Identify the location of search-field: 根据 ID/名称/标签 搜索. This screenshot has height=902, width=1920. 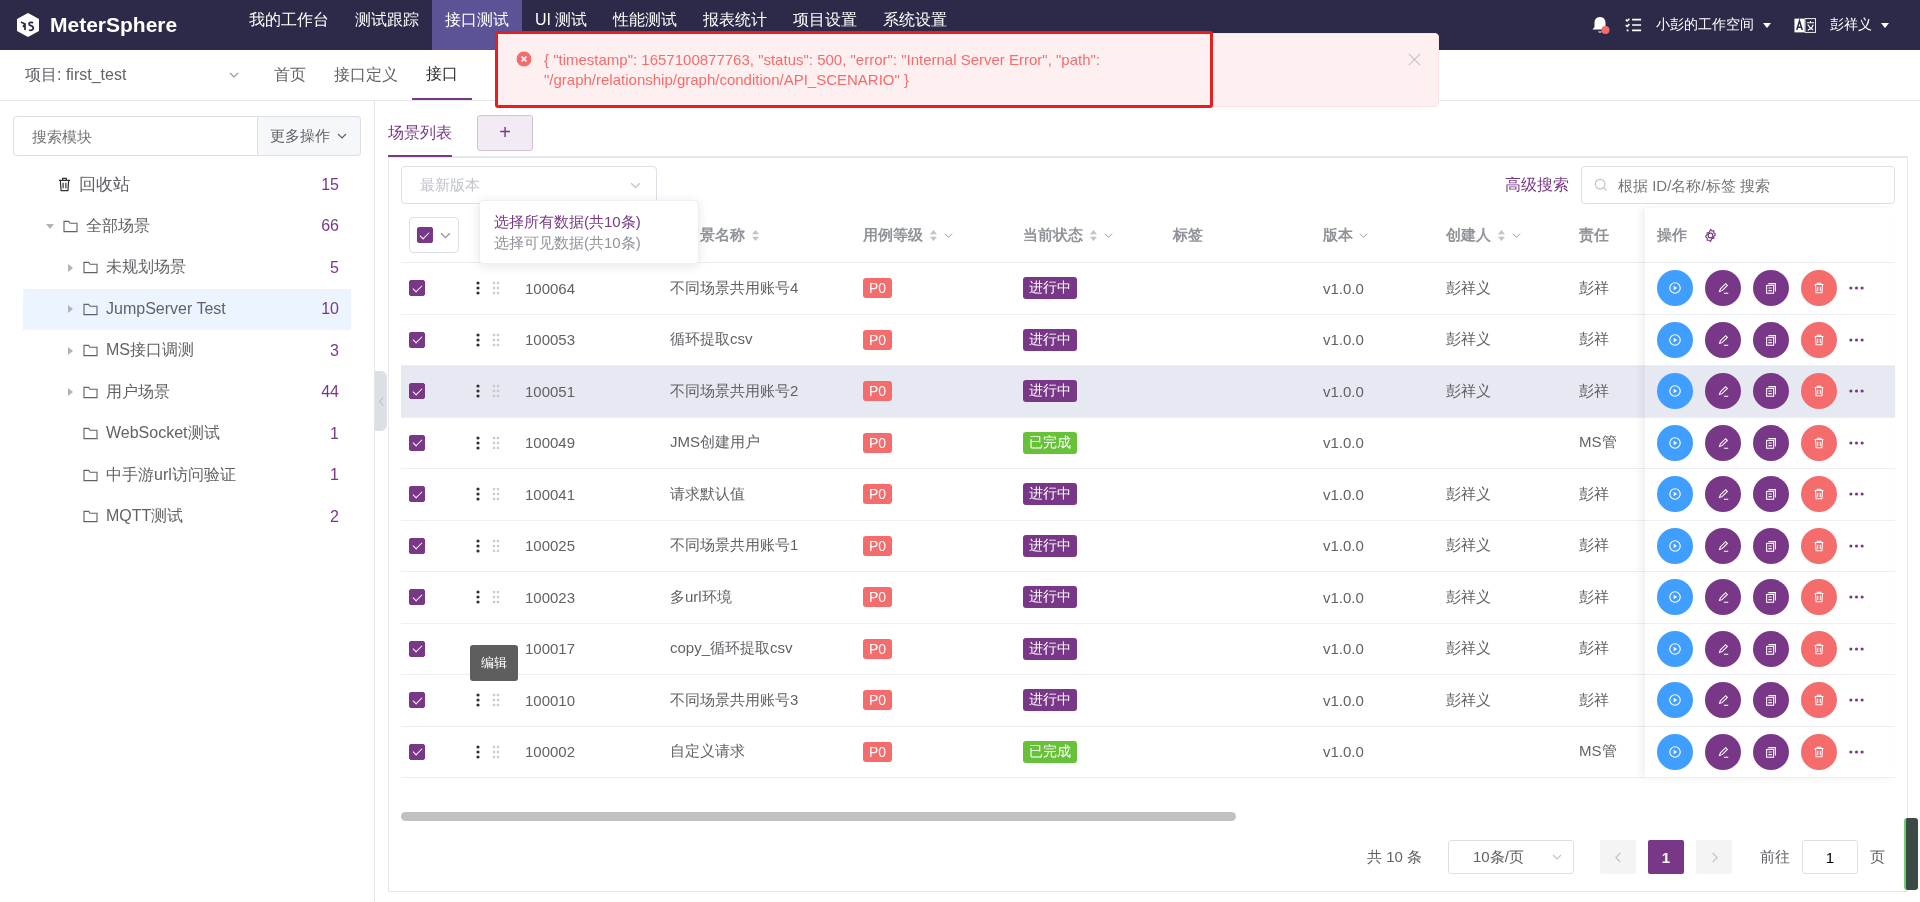
(1738, 185).